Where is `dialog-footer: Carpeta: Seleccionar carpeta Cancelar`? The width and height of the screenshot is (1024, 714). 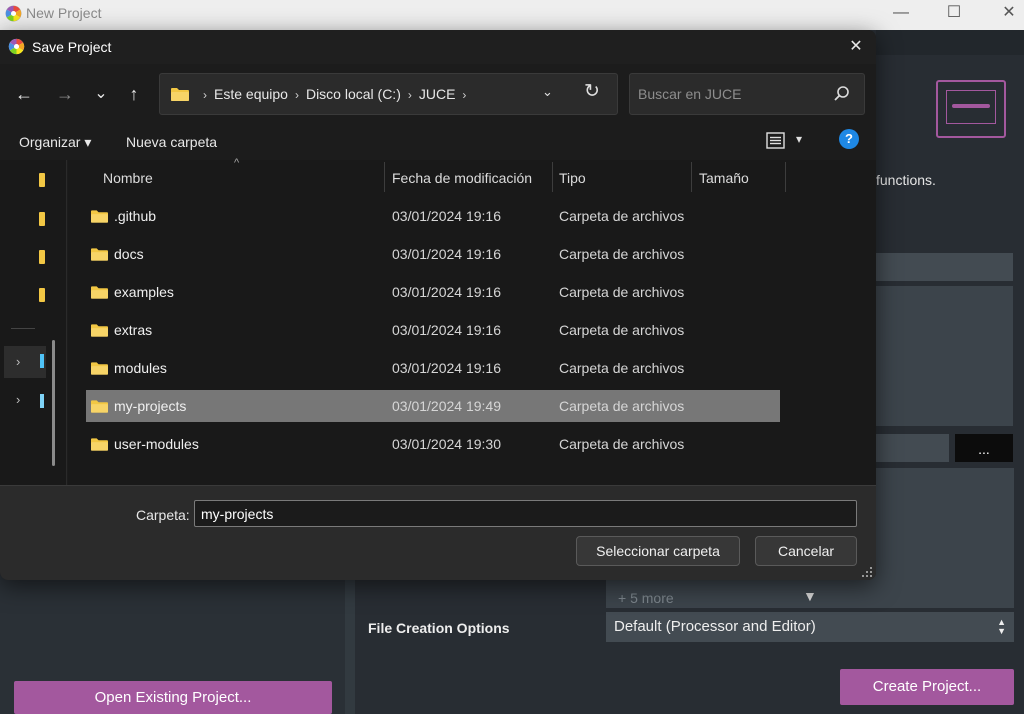 dialog-footer: Carpeta: Seleccionar carpeta Cancelar is located at coordinates (438, 532).